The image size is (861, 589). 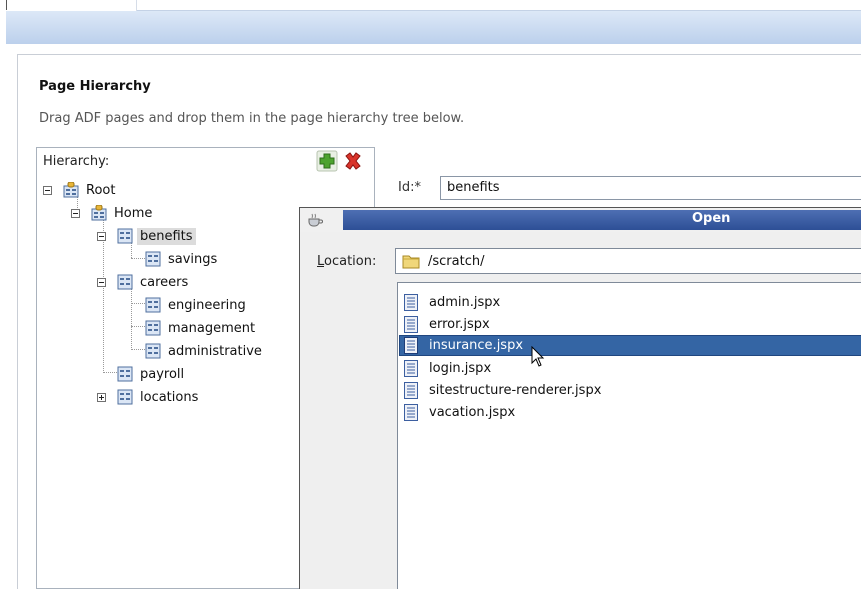 I want to click on dialog-title: Open, so click(x=711, y=218).